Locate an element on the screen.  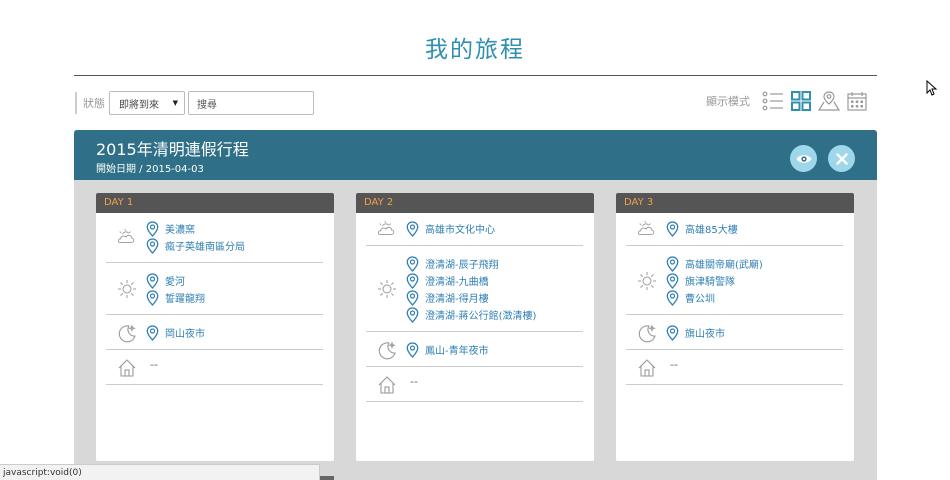
list-view-button is located at coordinates (773, 101).